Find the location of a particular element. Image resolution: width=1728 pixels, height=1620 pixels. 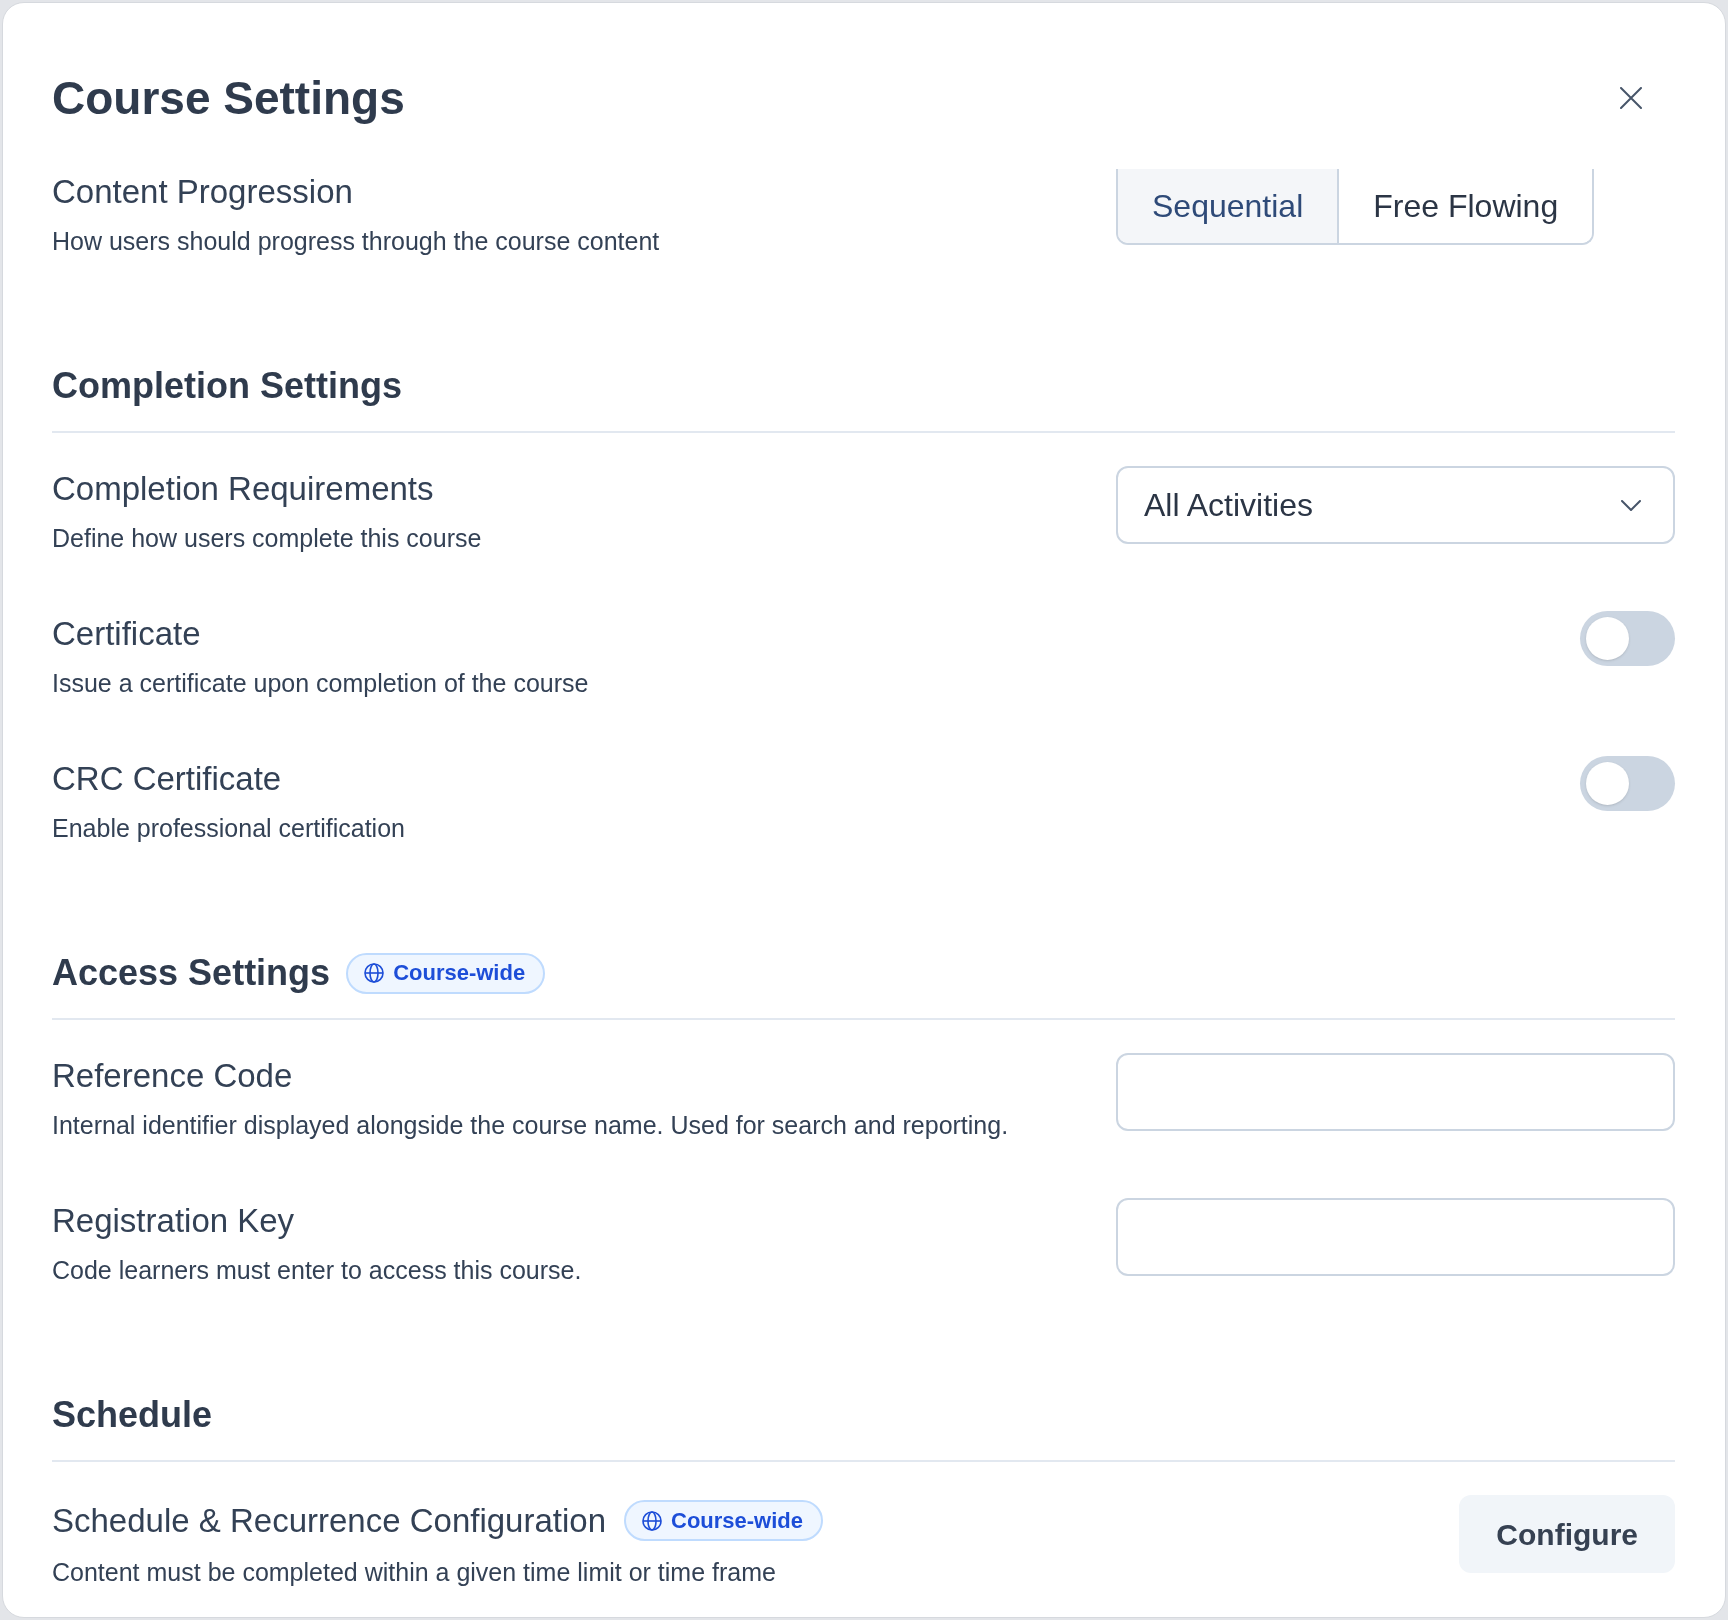

setting-label: Certificate is located at coordinates (126, 634).